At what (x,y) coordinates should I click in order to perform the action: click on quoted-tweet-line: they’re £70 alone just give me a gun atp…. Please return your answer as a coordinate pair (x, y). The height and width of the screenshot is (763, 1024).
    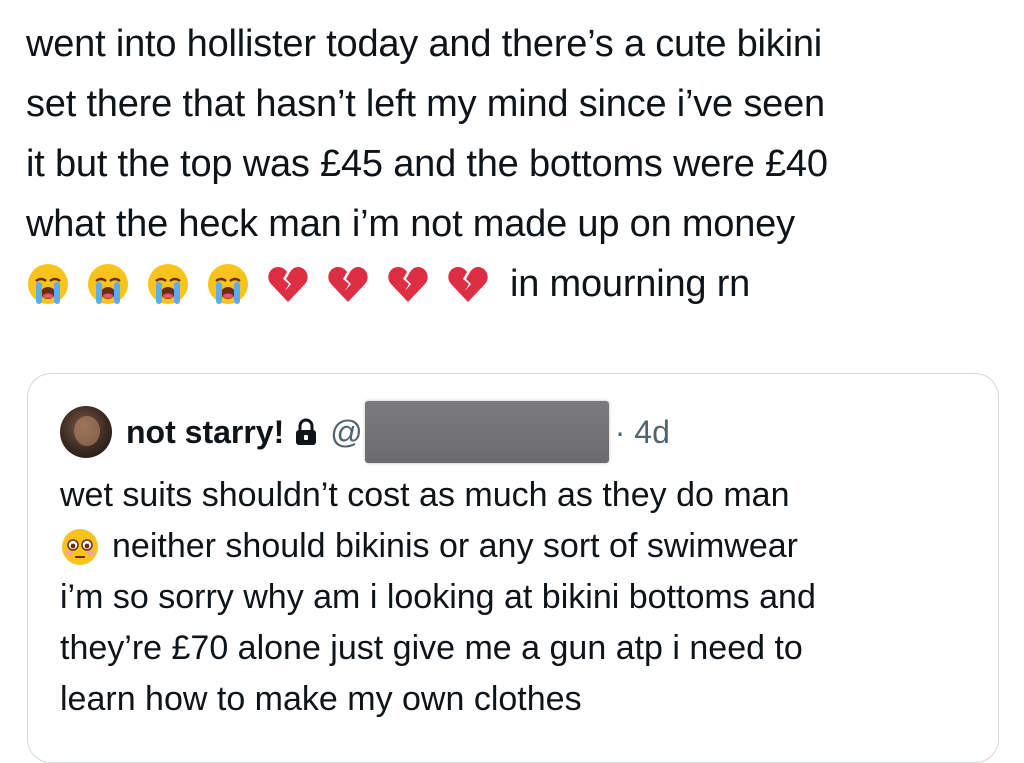
    Looking at the image, I should click on (431, 648).